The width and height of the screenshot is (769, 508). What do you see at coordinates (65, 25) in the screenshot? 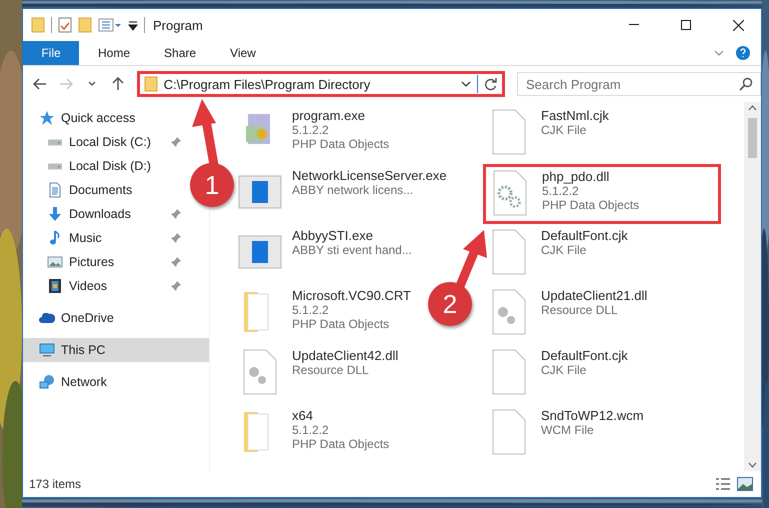
I see `checklist-icon` at bounding box center [65, 25].